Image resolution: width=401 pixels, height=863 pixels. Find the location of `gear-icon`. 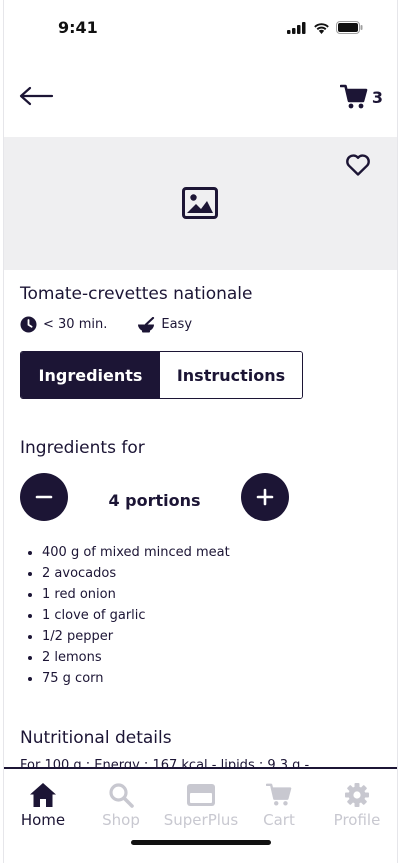

gear-icon is located at coordinates (357, 795).